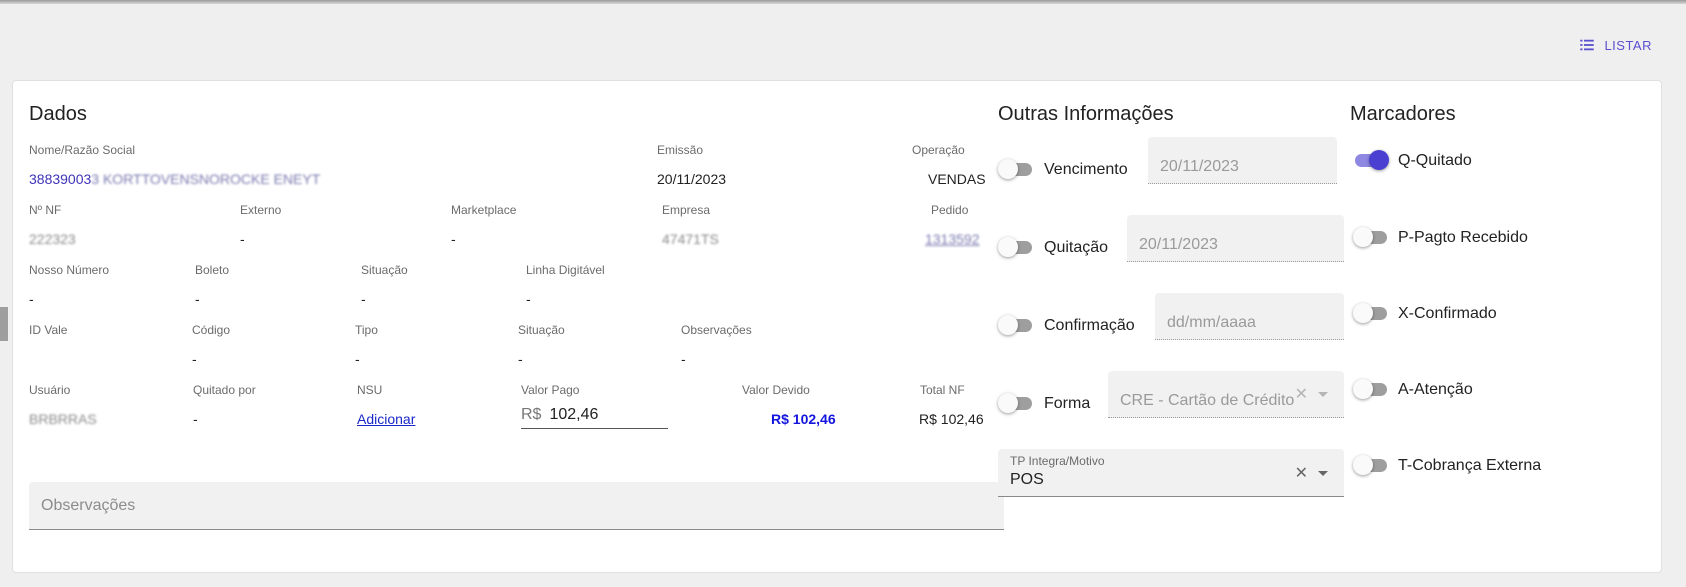  I want to click on value-total-nf: R$ 102,46, so click(951, 419).